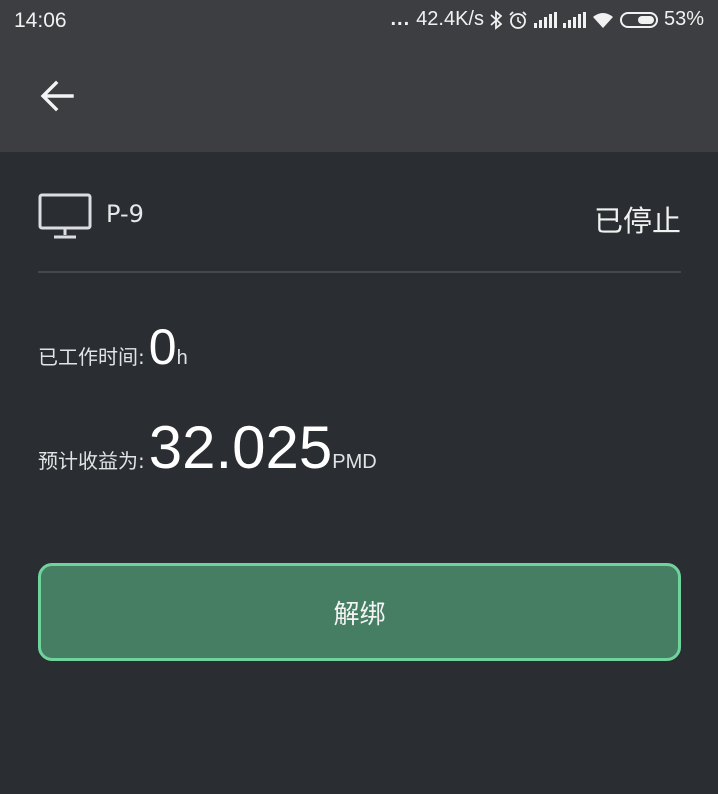  What do you see at coordinates (65, 216) in the screenshot?
I see `monitor-icon` at bounding box center [65, 216].